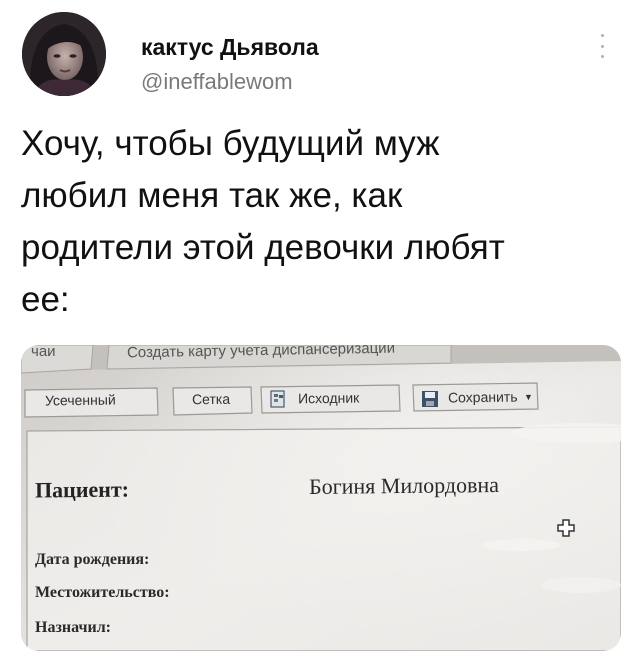  What do you see at coordinates (92, 559) in the screenshot?
I see `birth-date-label: Дата рождения:` at bounding box center [92, 559].